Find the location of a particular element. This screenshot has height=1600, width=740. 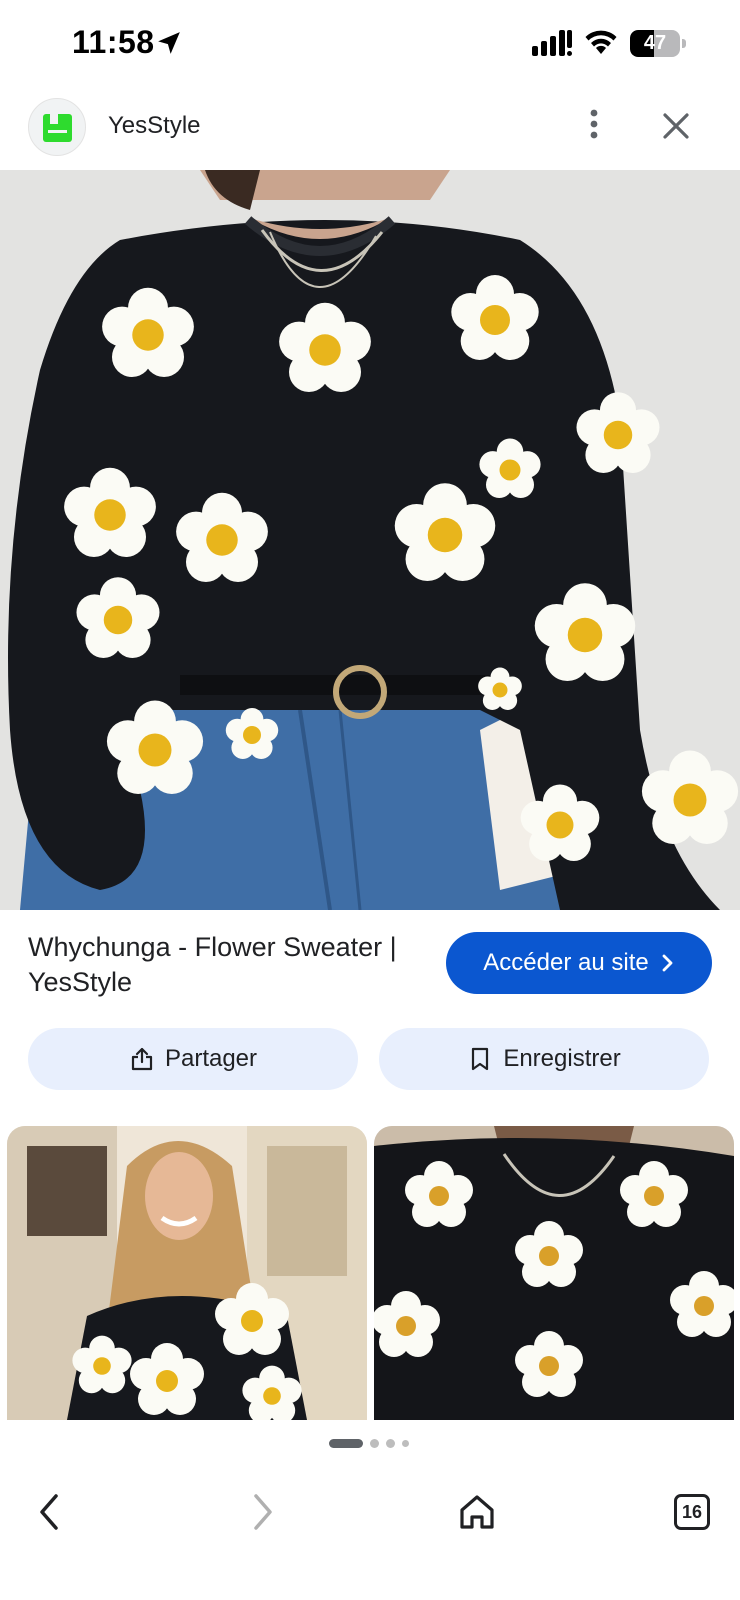

wifi-icon is located at coordinates (601, 42).